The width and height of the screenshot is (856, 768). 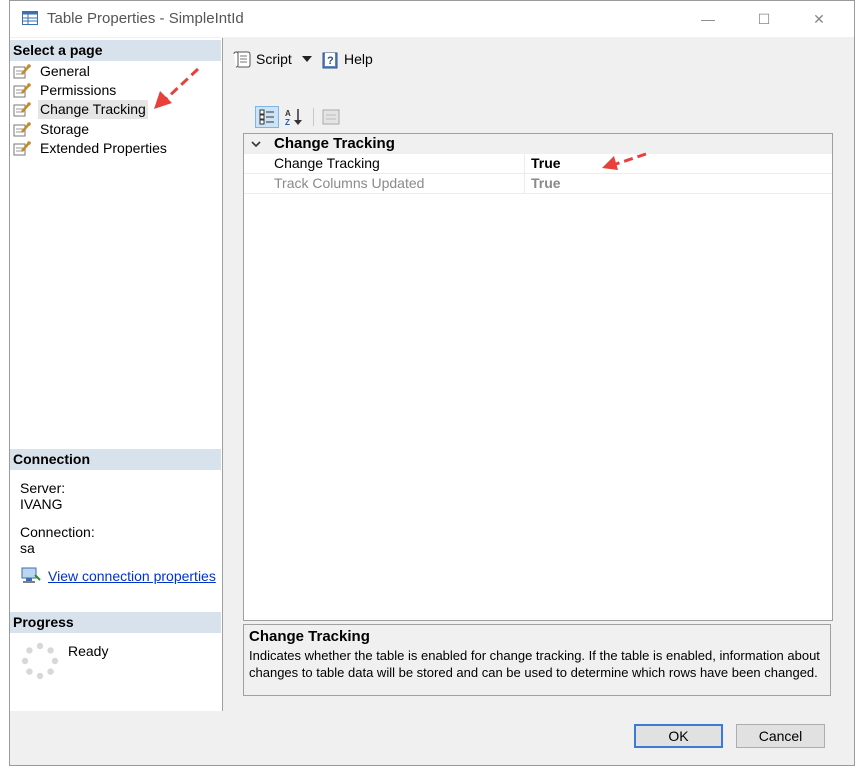 I want to click on alphabetical-view-button: A Z, so click(x=293, y=117).